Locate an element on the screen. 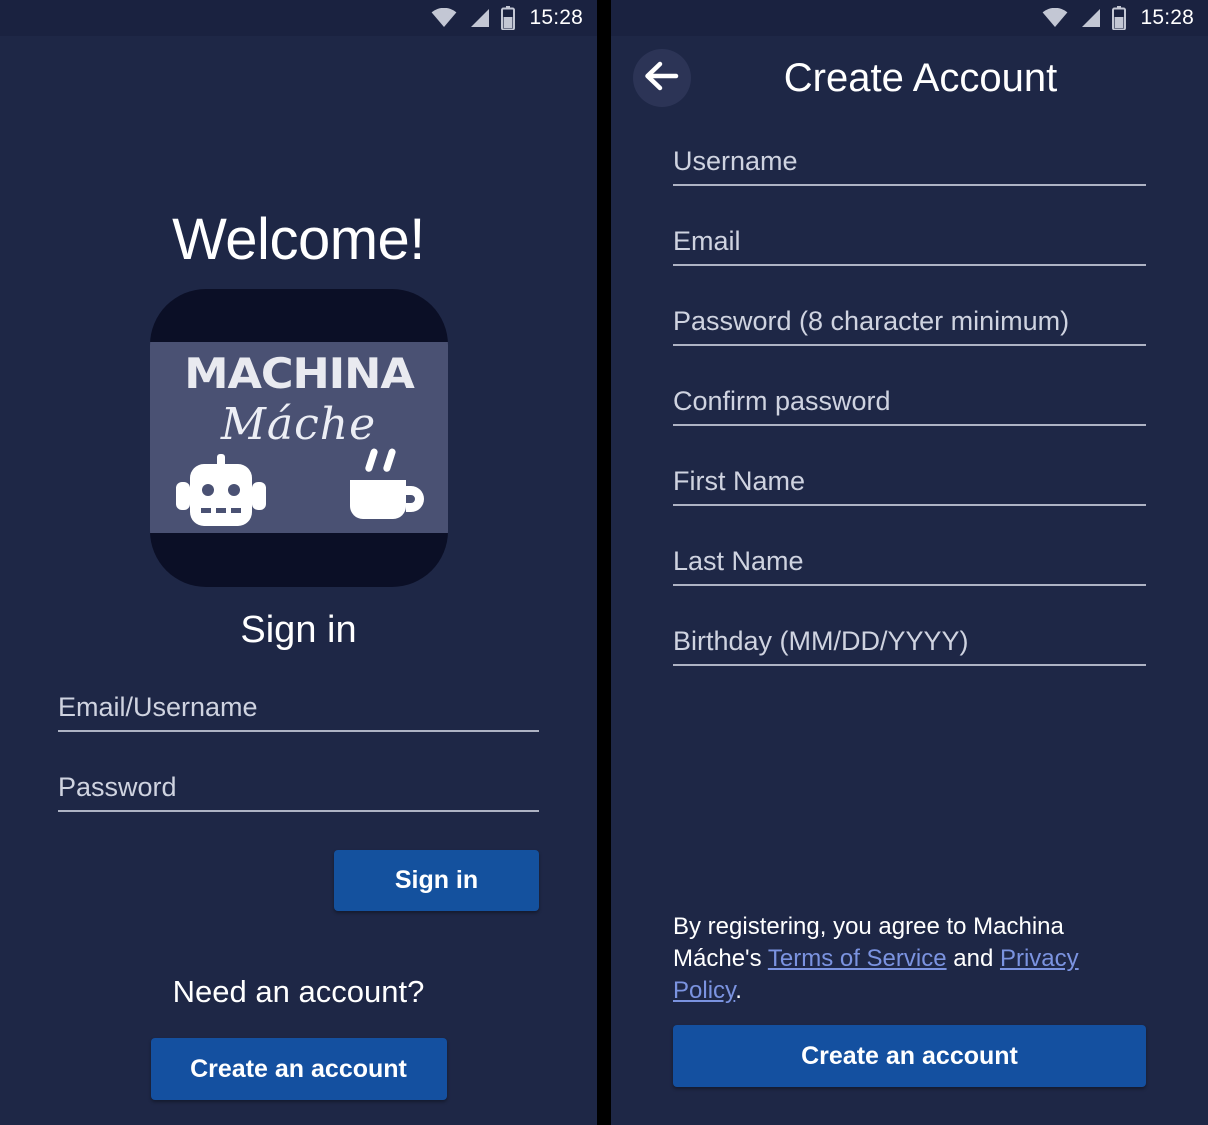 This screenshot has width=1208, height=1125. last-name-field: Last Name is located at coordinates (909, 565).